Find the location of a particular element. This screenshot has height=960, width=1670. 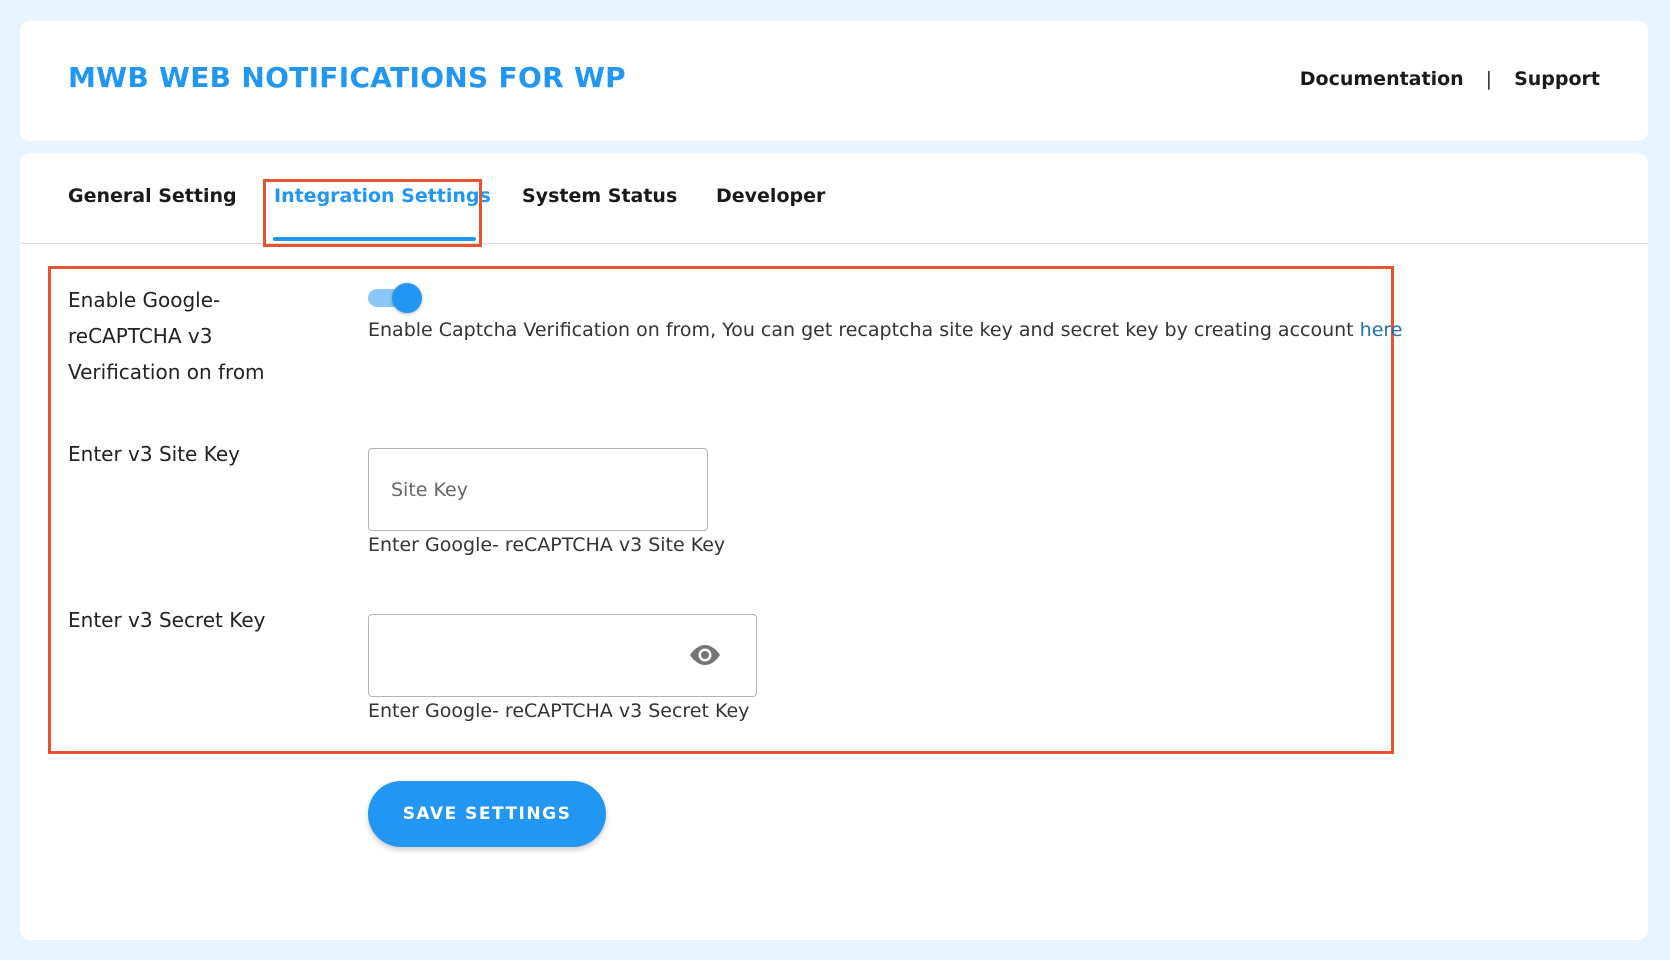

save-settings-button: SAVE SETTINGS is located at coordinates (487, 814).